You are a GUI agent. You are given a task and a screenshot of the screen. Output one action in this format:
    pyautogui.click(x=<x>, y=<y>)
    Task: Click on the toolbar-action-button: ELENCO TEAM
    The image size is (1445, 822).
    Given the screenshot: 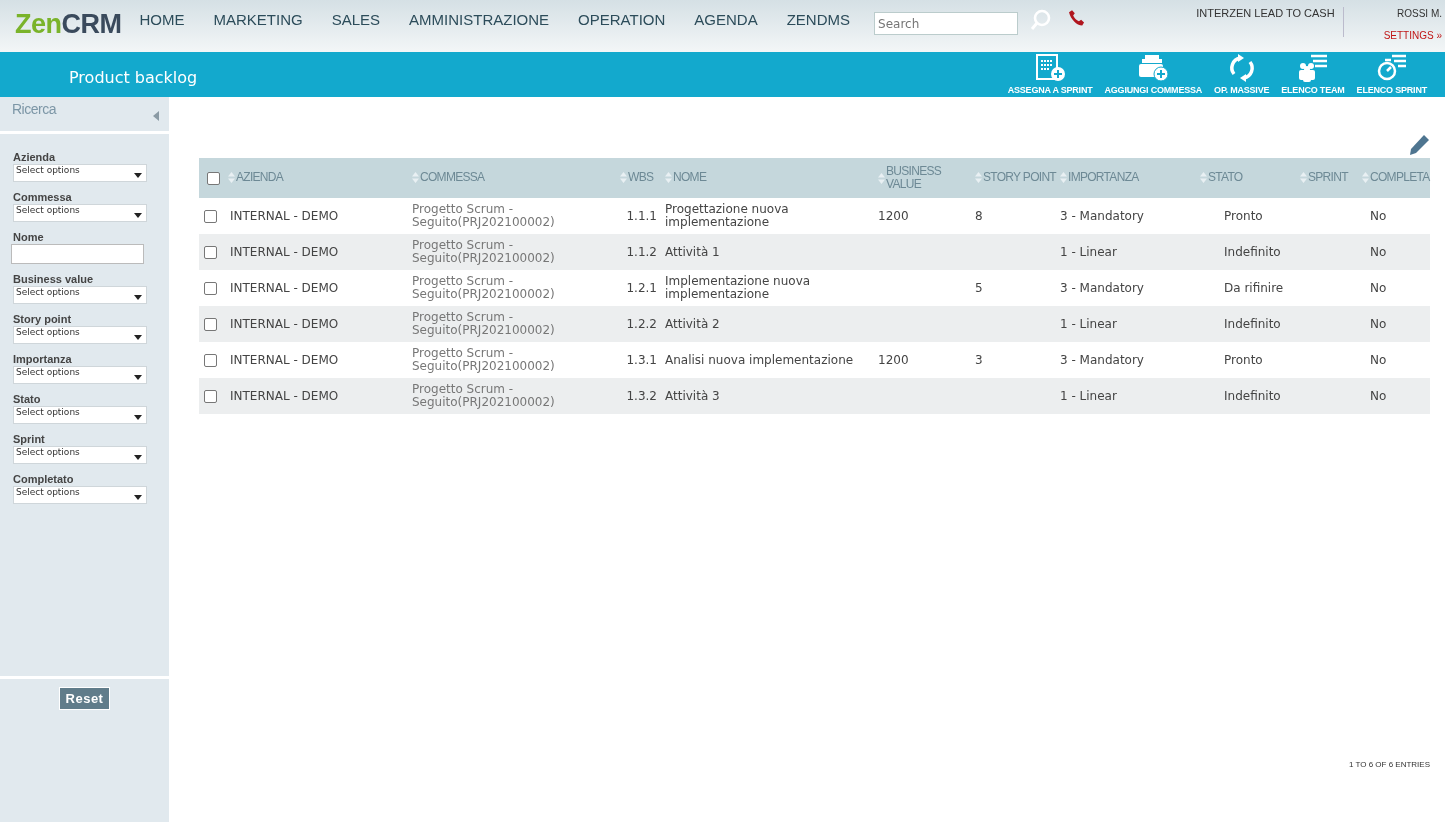 What is the action you would take?
    pyautogui.click(x=1313, y=74)
    